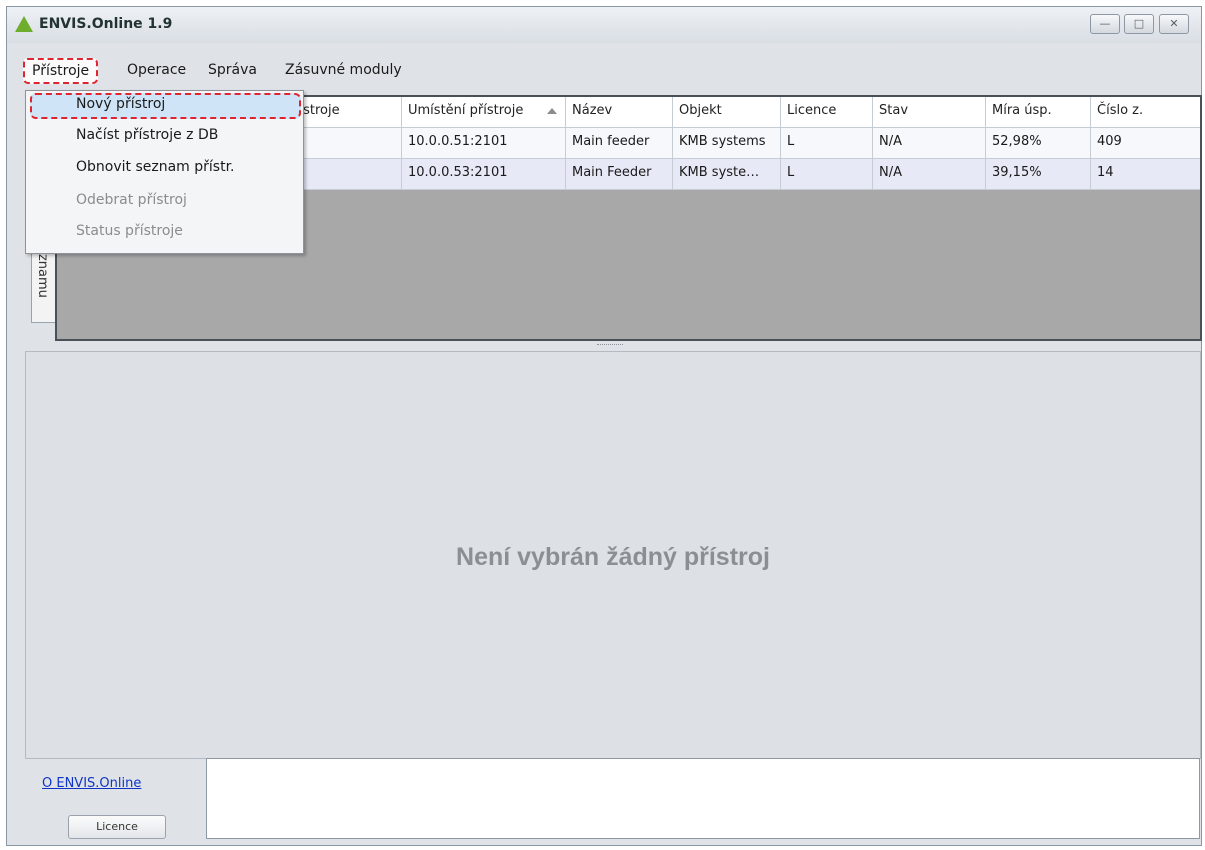  I want to click on title-bar: ENVIS.Online 1.9 — □ ✕, so click(604, 25).